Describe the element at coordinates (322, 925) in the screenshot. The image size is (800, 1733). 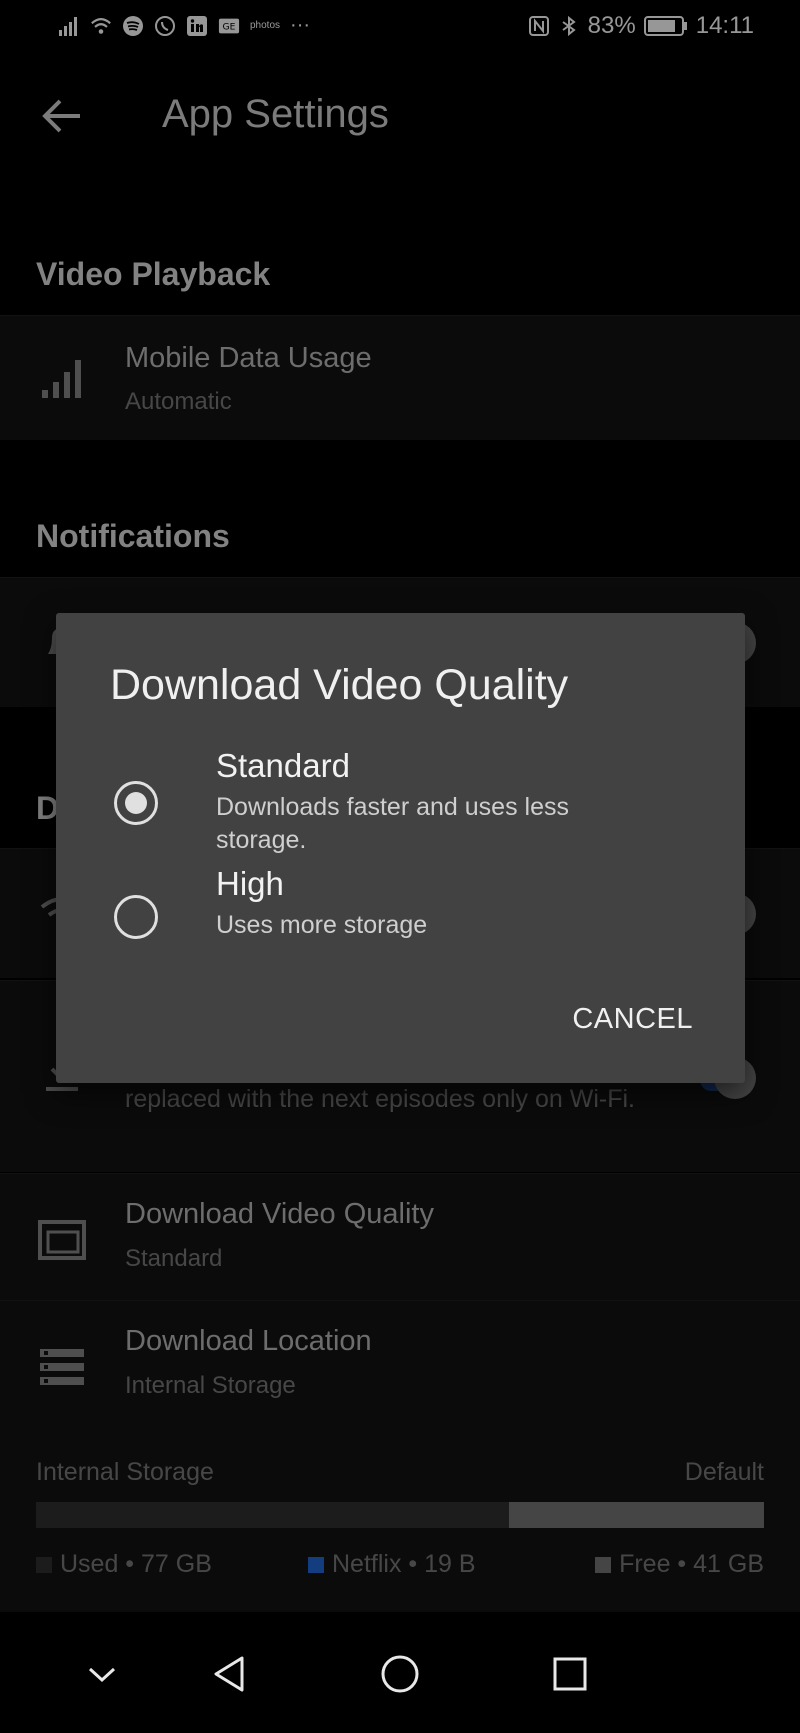
I see `high-description: Uses more storage` at that location.